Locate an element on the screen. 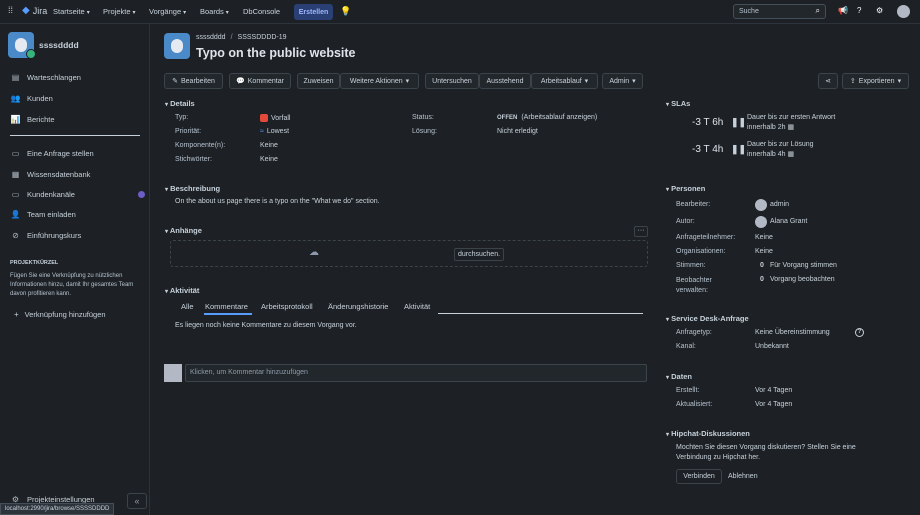  type-value: Vorfall is located at coordinates (275, 118).